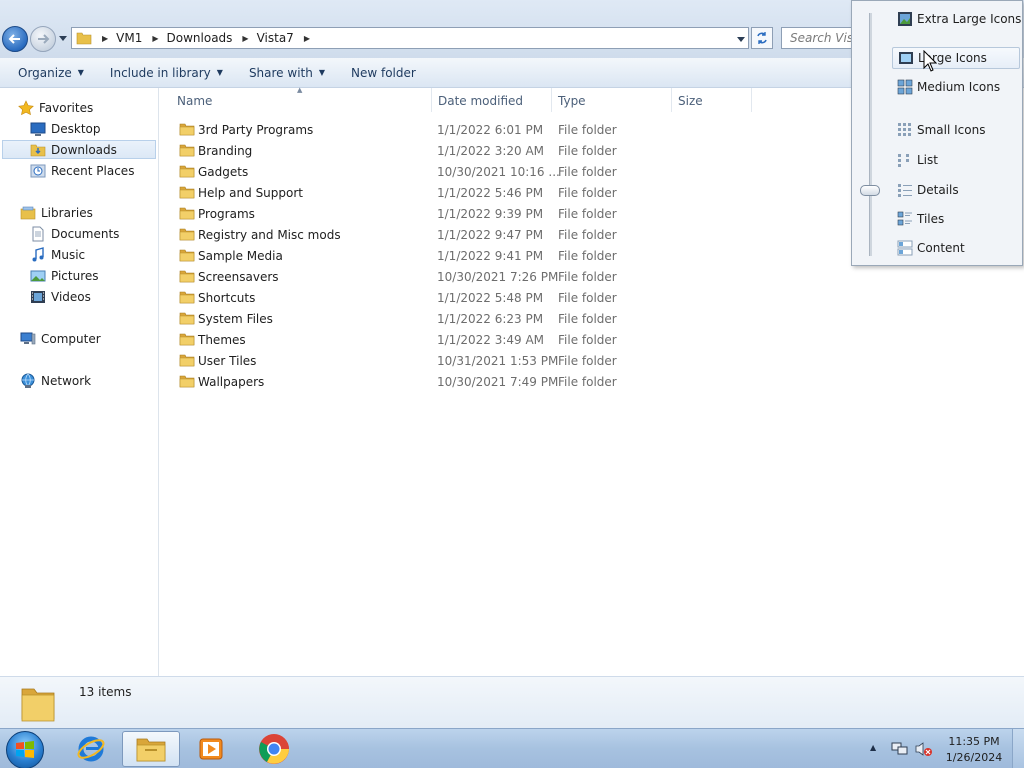 Image resolution: width=1024 pixels, height=768 pixels. Describe the element at coordinates (490, 193) in the screenshot. I see `file-date-modified: 1/1/2022 5:46 PM` at that location.